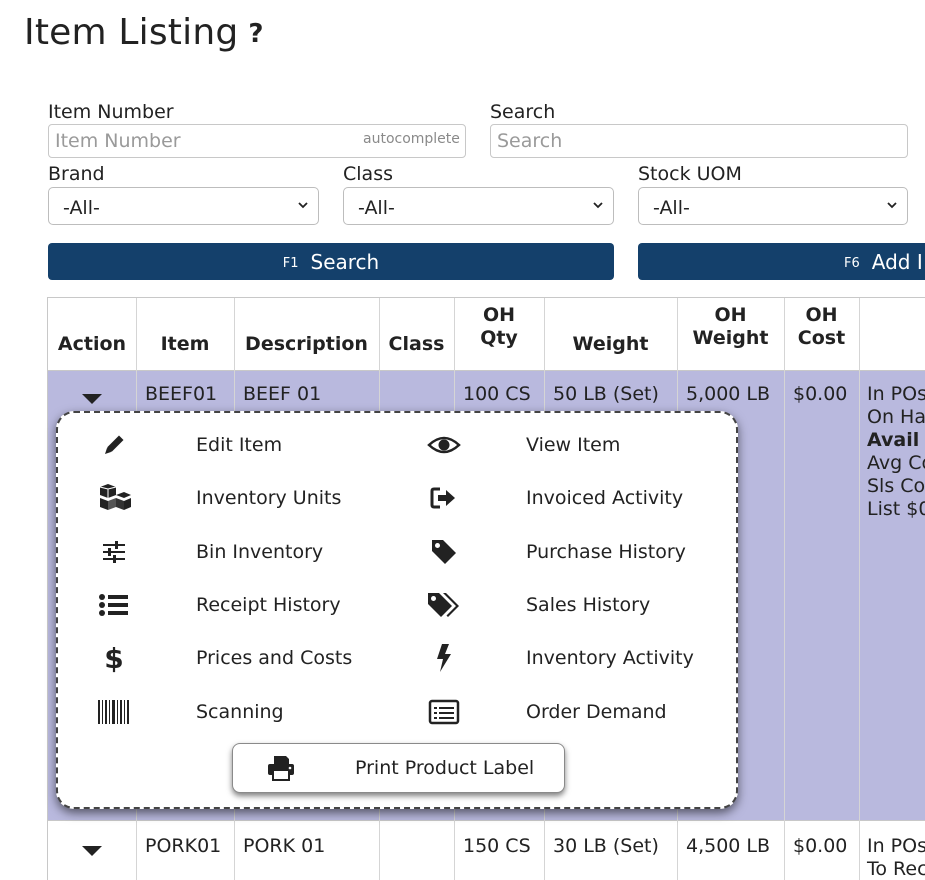 This screenshot has width=925, height=880. Describe the element at coordinates (131, 32) in the screenshot. I see `page-title-text: Item Listing` at that location.